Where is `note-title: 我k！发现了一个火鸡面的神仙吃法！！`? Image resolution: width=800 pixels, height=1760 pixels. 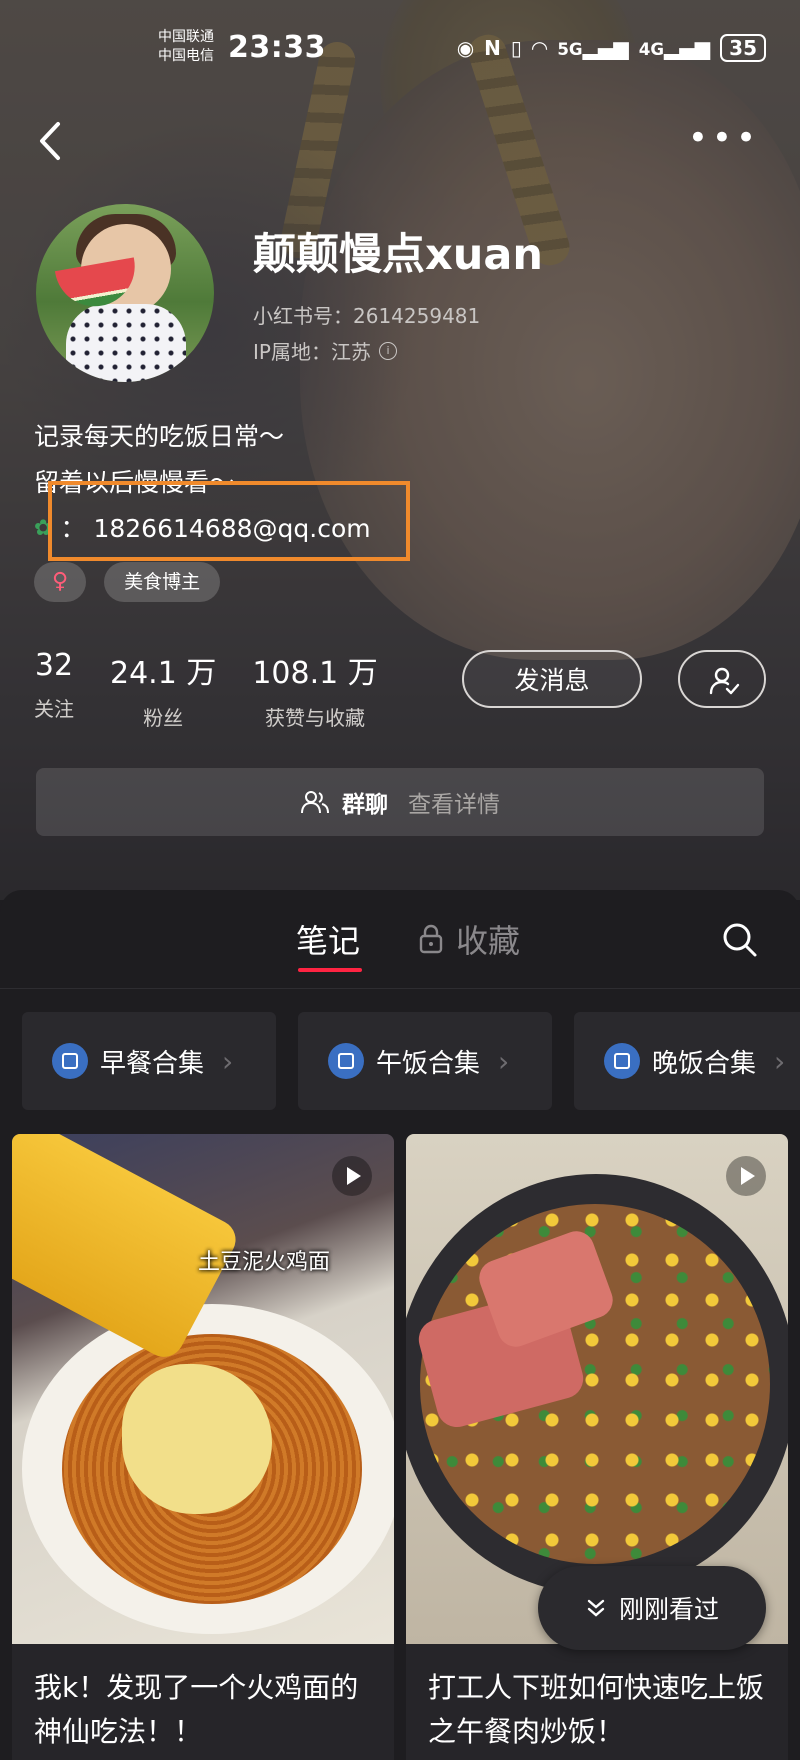 note-title: 我k！发现了一个火鸡面的神仙吃法！！ is located at coordinates (196, 1709).